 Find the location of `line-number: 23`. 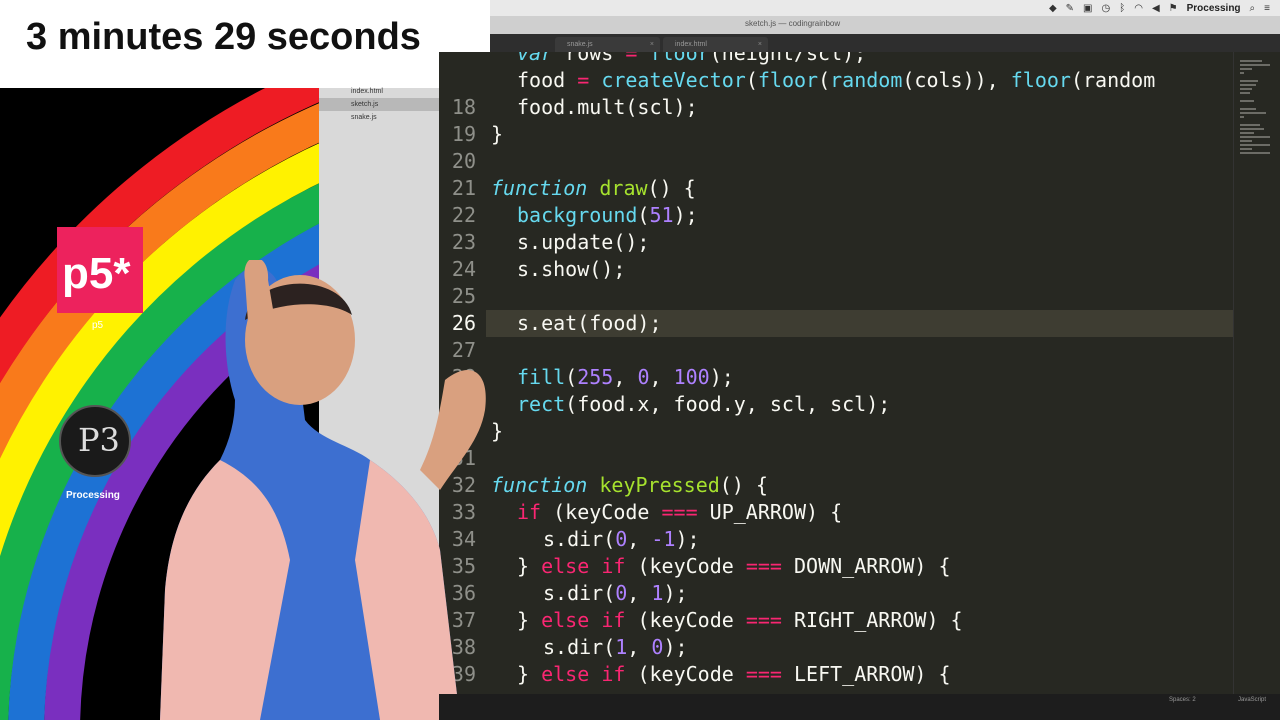

line-number: 23 is located at coordinates (463, 242).